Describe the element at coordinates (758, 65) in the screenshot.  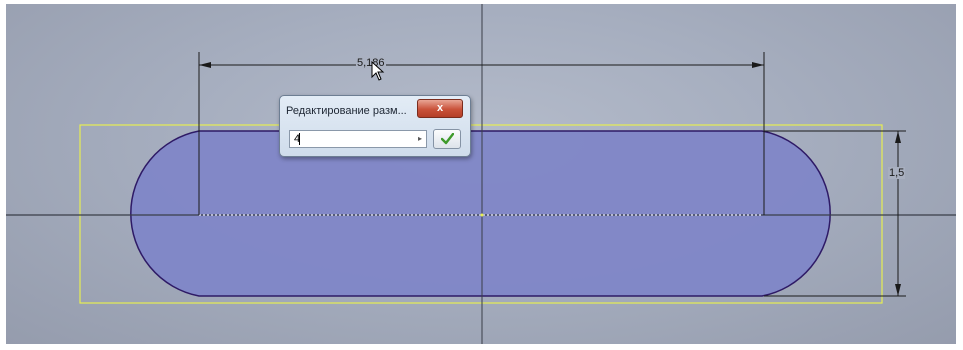
I see `dim-arrow-right` at that location.